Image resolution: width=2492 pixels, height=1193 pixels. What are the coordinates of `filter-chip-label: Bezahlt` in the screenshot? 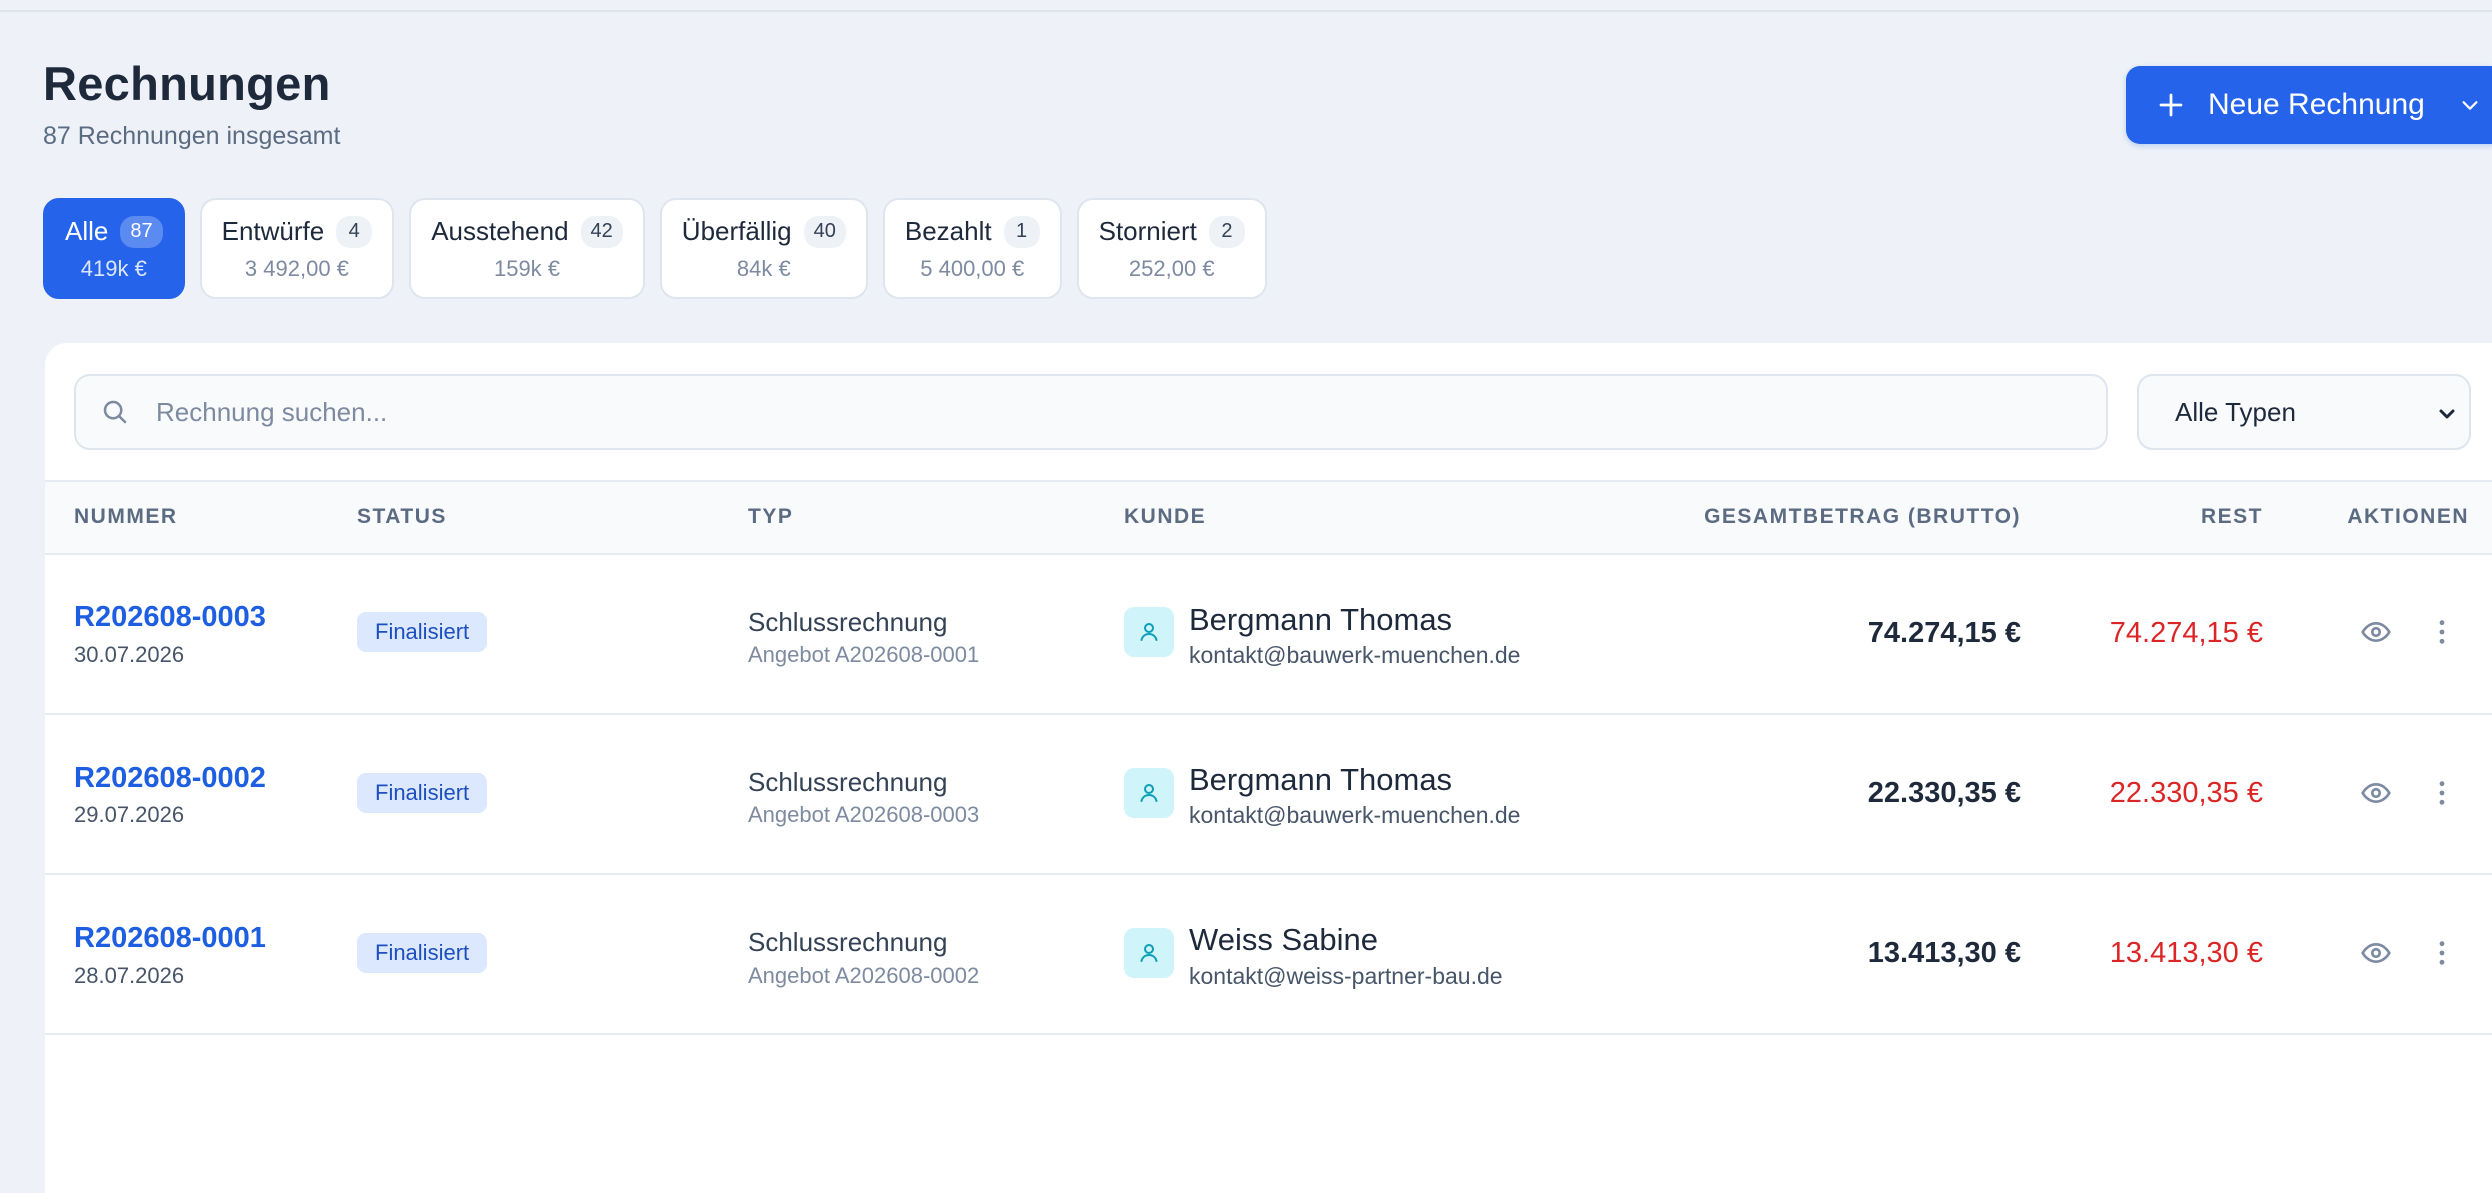 It's located at (948, 231).